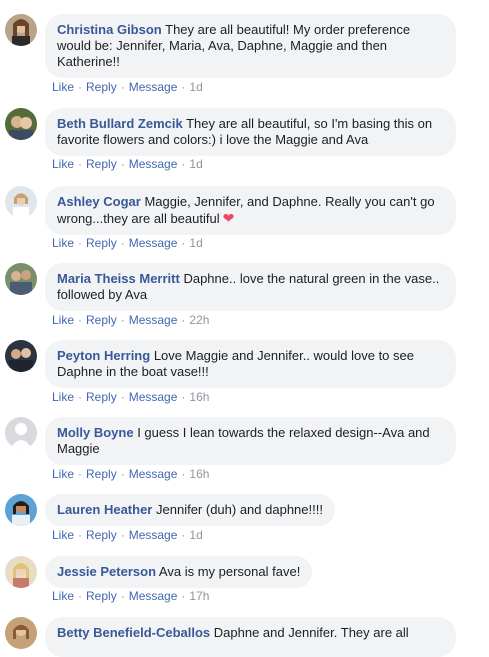 This screenshot has height=657, width=489. What do you see at coordinates (99, 201) in the screenshot?
I see `comment-author: Ashley Cogar` at bounding box center [99, 201].